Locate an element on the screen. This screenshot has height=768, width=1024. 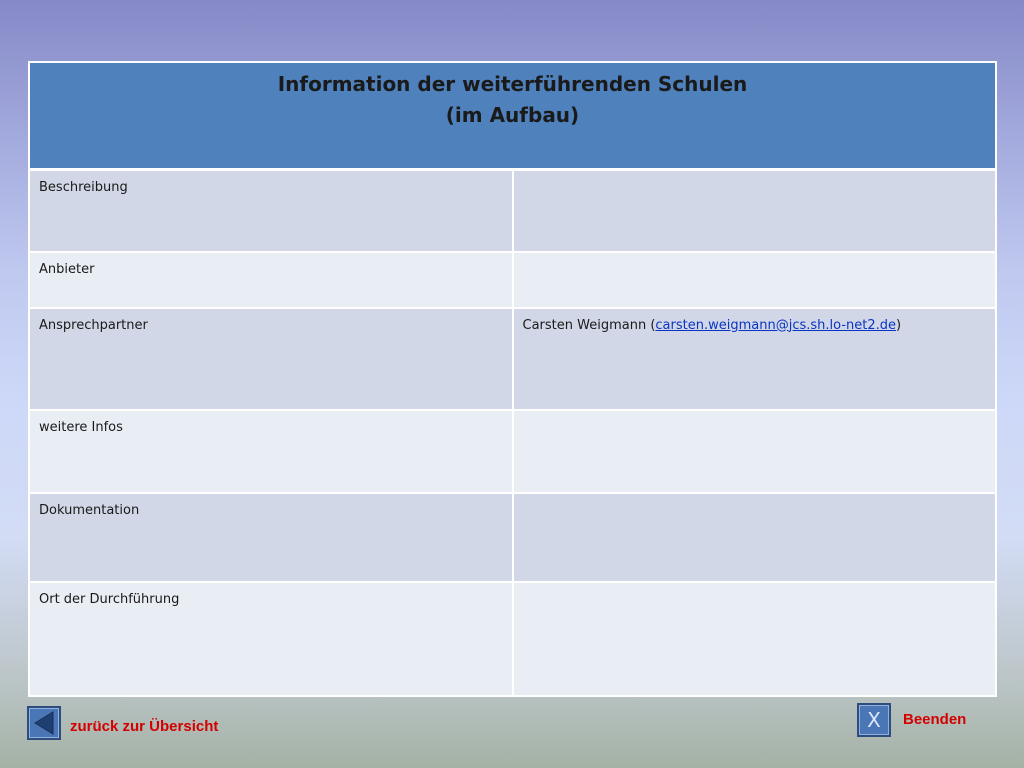
table-row: Beschreibung is located at coordinates (512, 210).